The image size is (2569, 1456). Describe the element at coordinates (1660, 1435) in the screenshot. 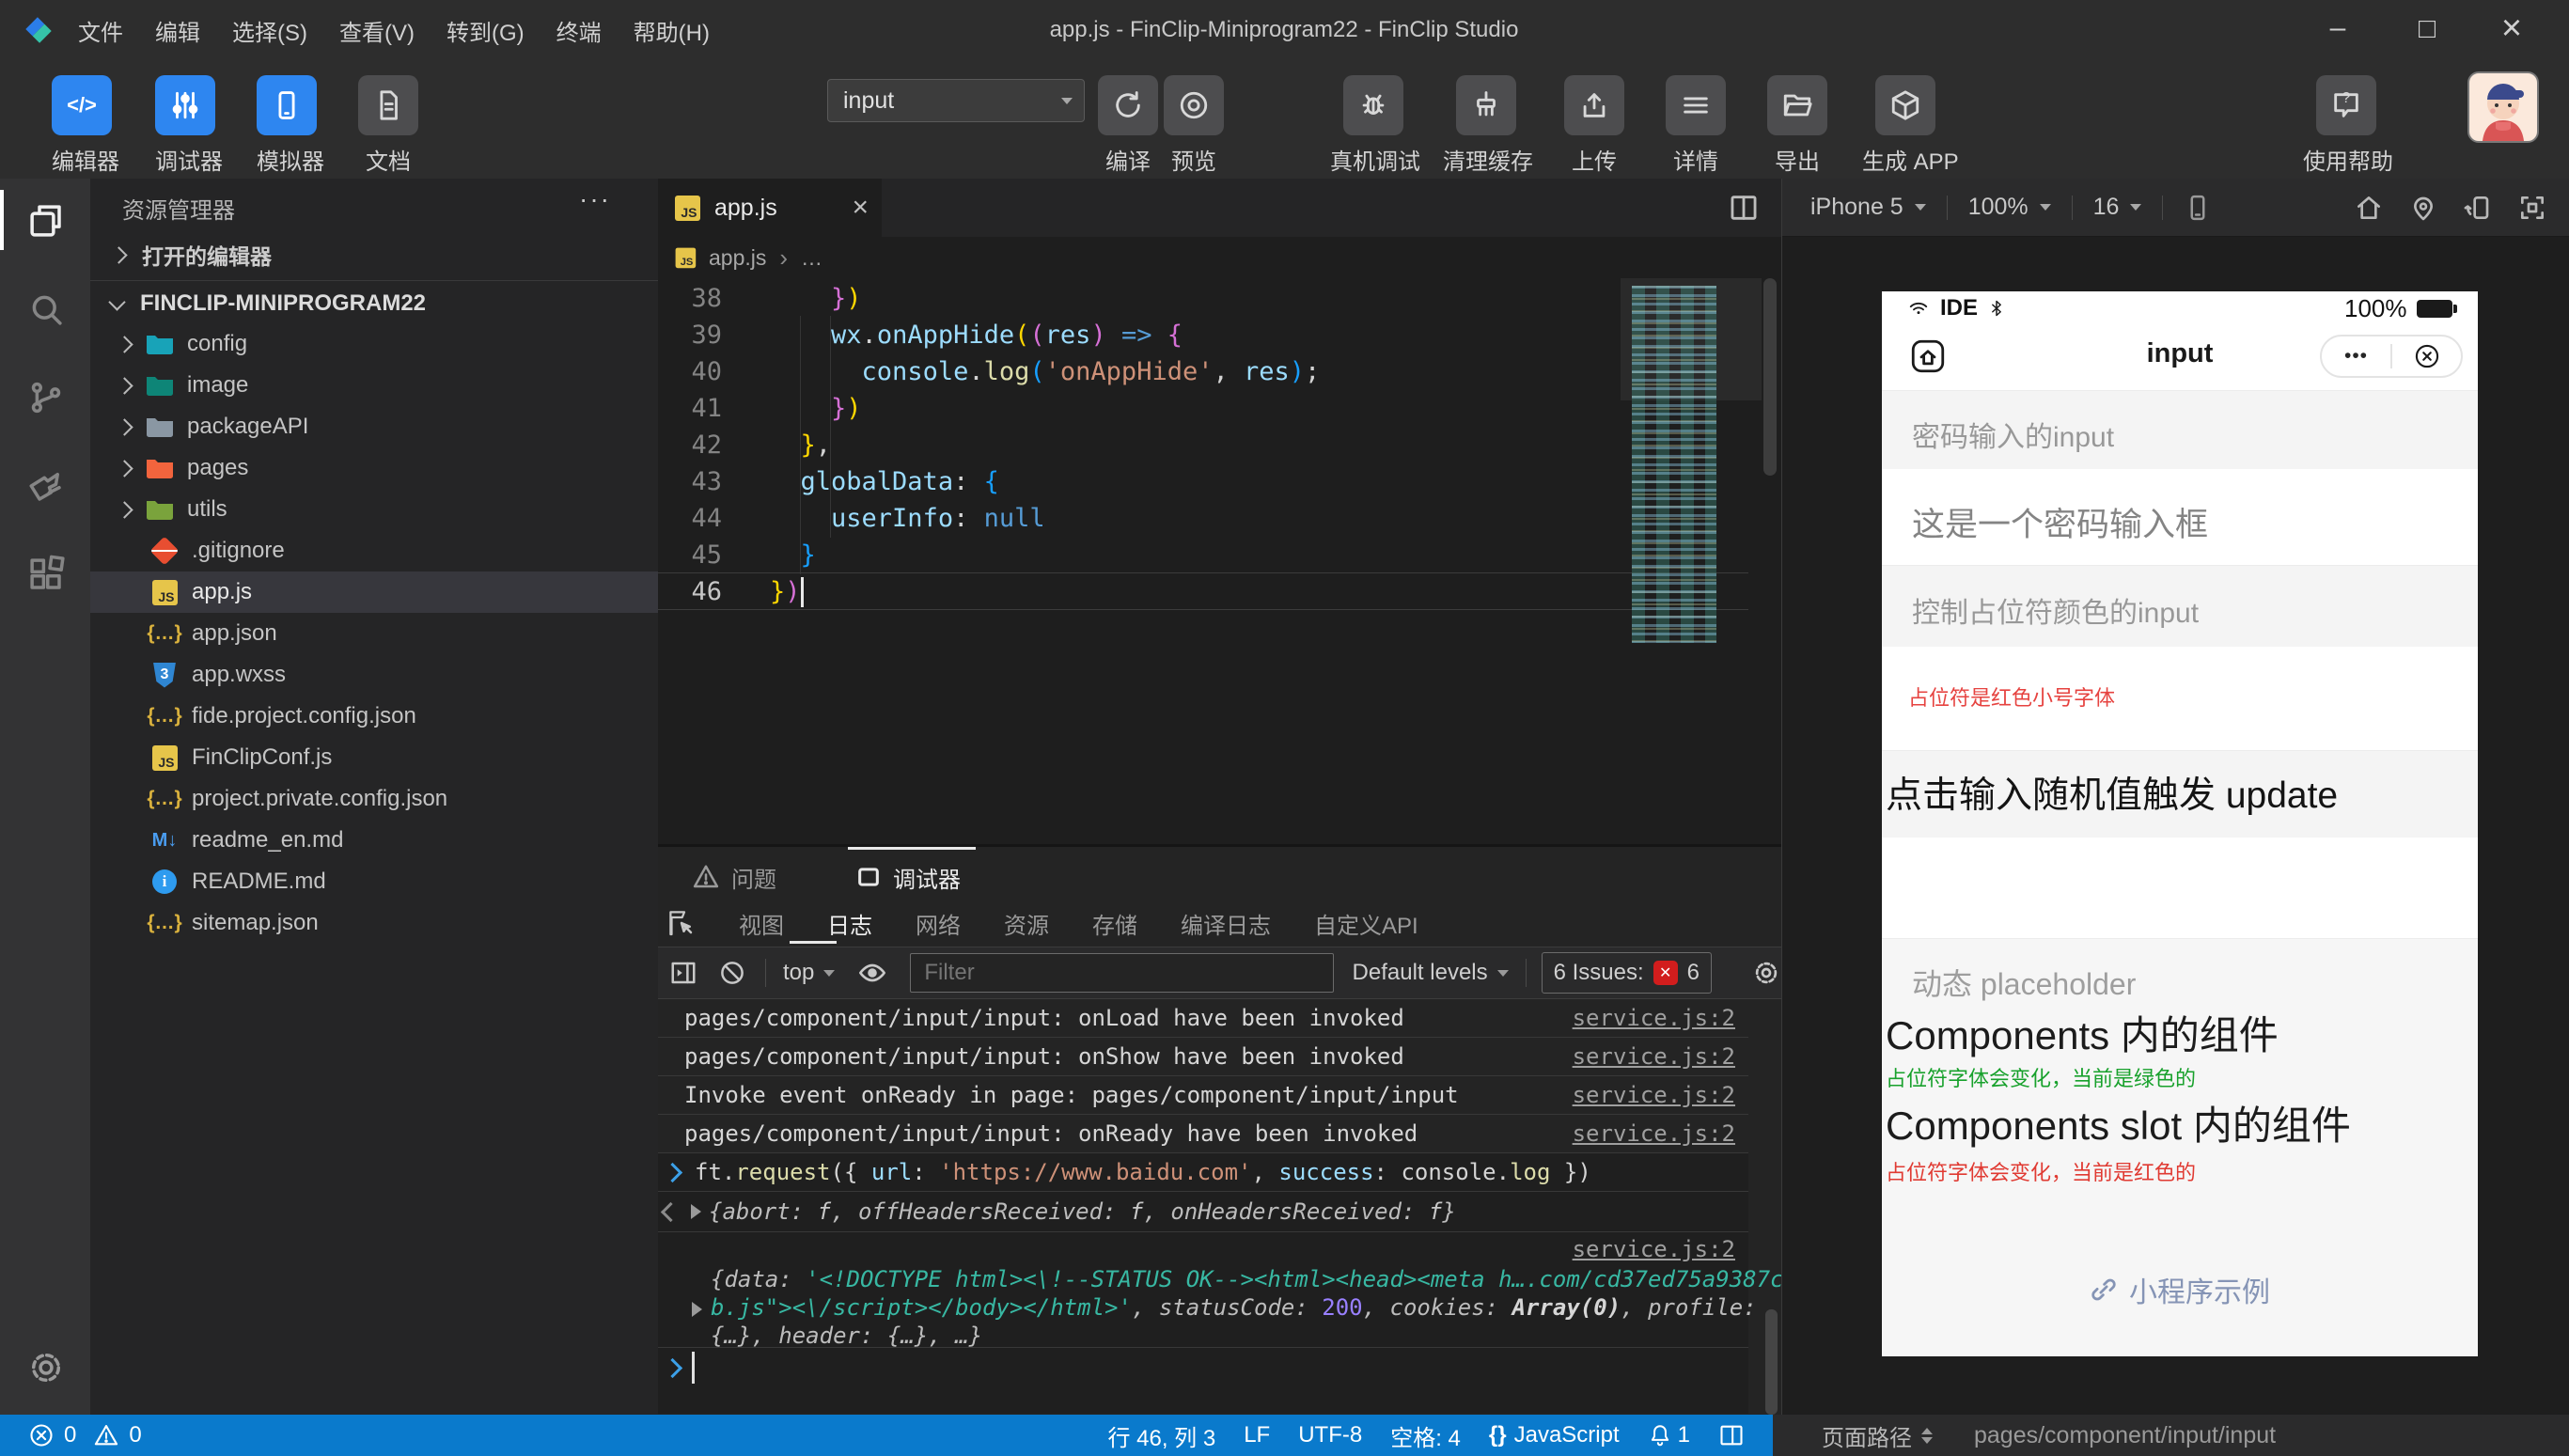

I see `bell-icon` at that location.